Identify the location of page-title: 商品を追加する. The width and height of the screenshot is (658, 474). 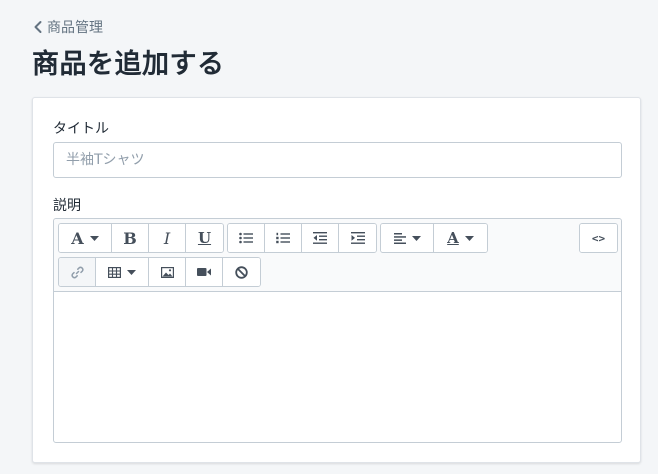
(128, 64).